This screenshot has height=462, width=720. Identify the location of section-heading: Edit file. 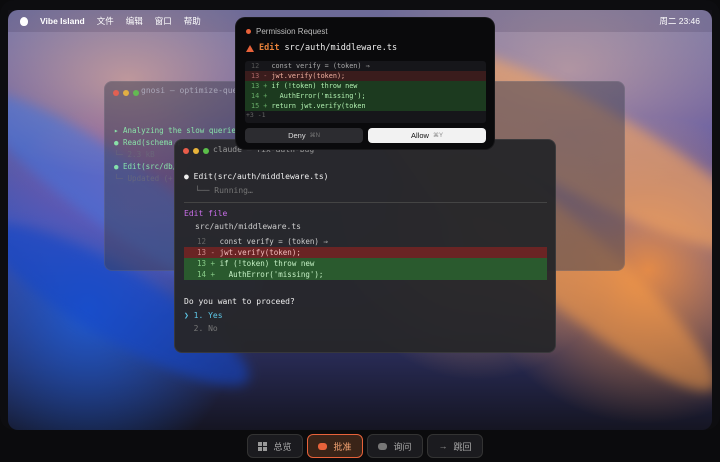
(206, 213).